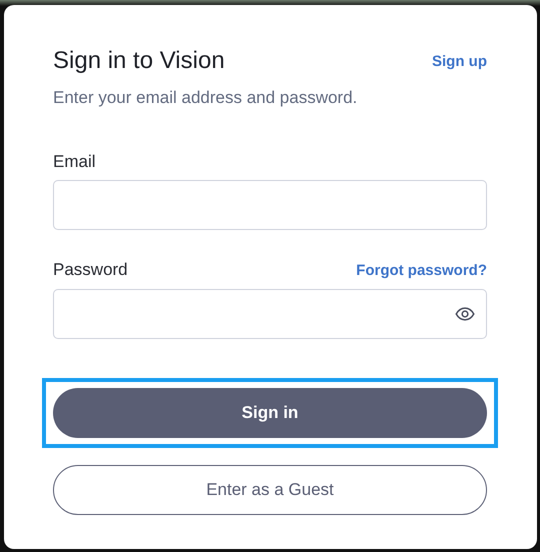  What do you see at coordinates (270, 413) in the screenshot?
I see `sign-in-button: Sign in` at bounding box center [270, 413].